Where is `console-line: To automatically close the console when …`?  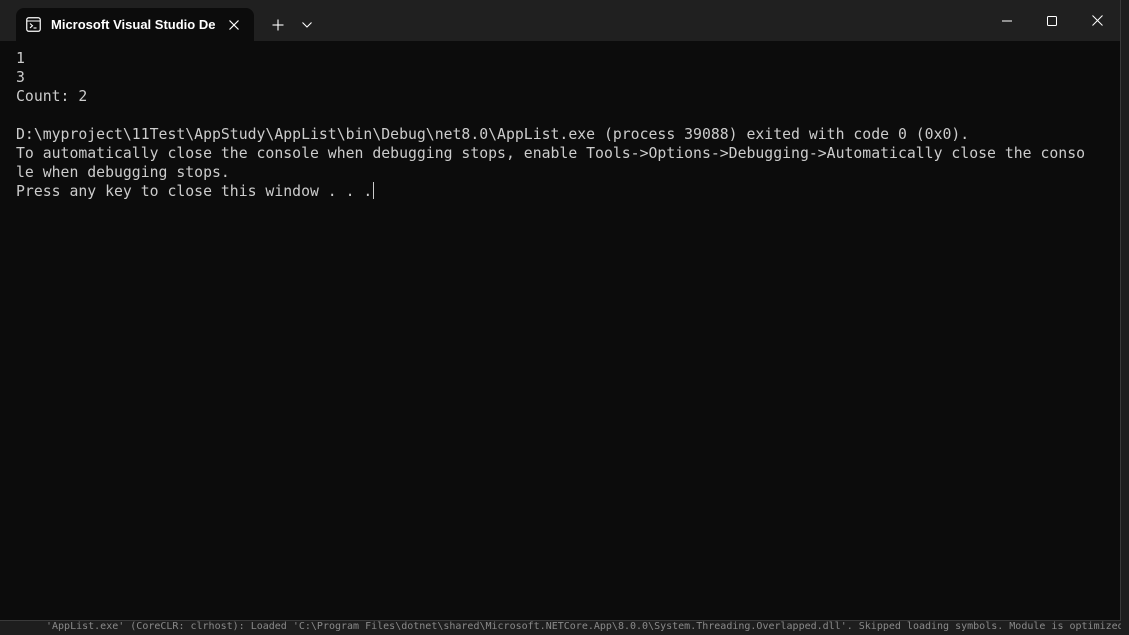 console-line: To automatically close the console when … is located at coordinates (551, 153).